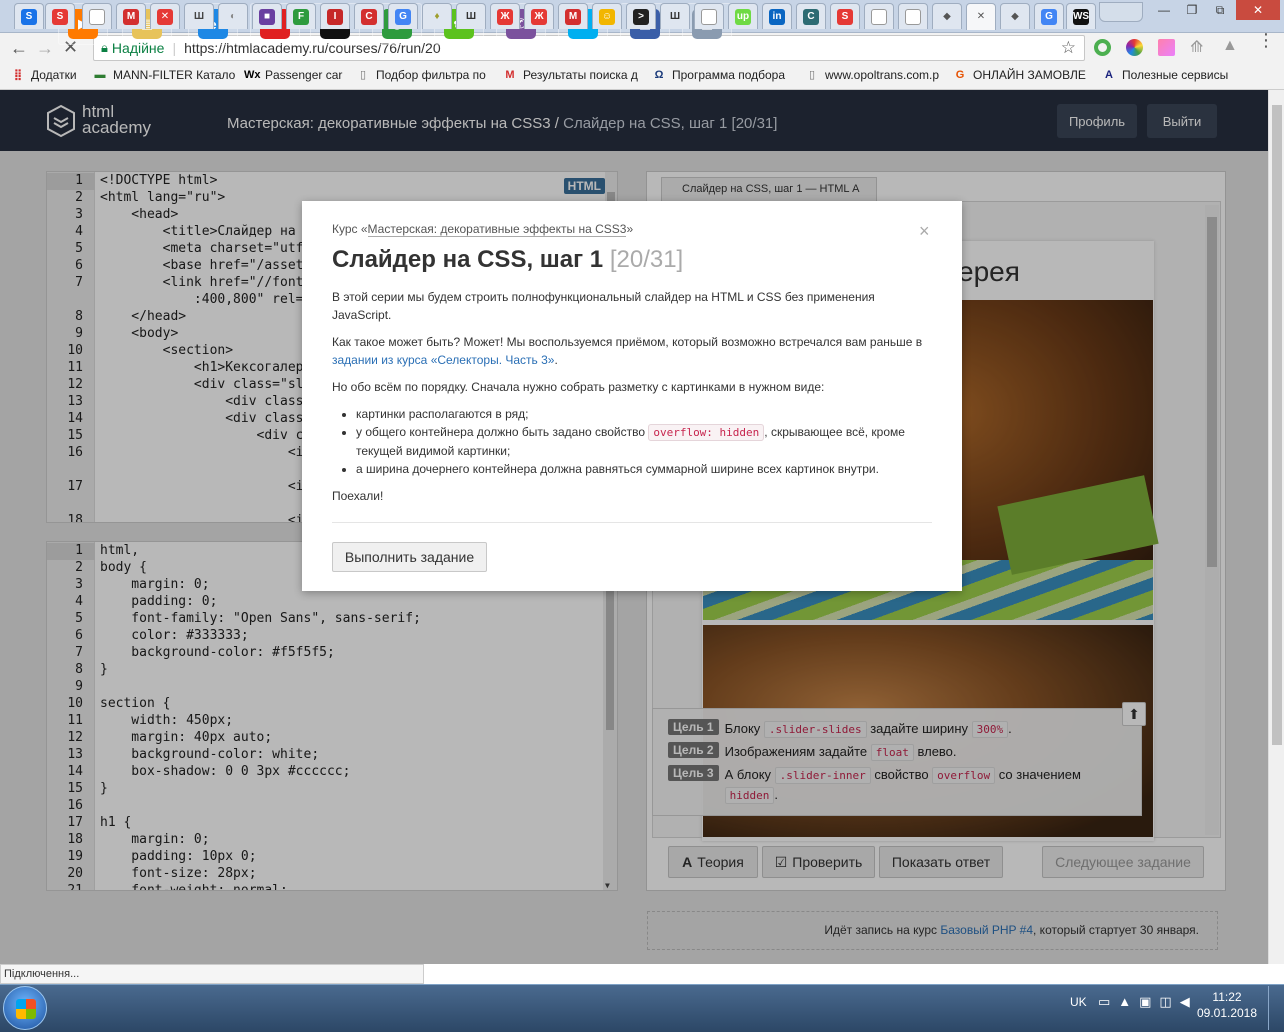 This screenshot has height=1032, width=1284. What do you see at coordinates (1192, 10) in the screenshot?
I see `restore-icon: ❐` at bounding box center [1192, 10].